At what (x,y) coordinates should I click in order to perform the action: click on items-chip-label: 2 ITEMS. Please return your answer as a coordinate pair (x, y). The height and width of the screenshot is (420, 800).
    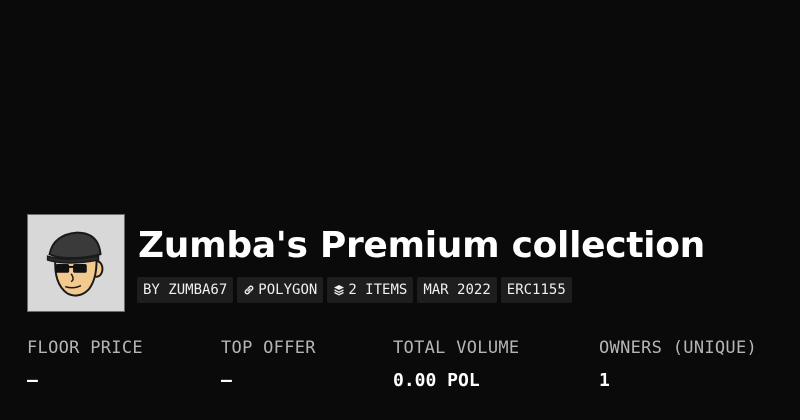
    Looking at the image, I should click on (378, 290).